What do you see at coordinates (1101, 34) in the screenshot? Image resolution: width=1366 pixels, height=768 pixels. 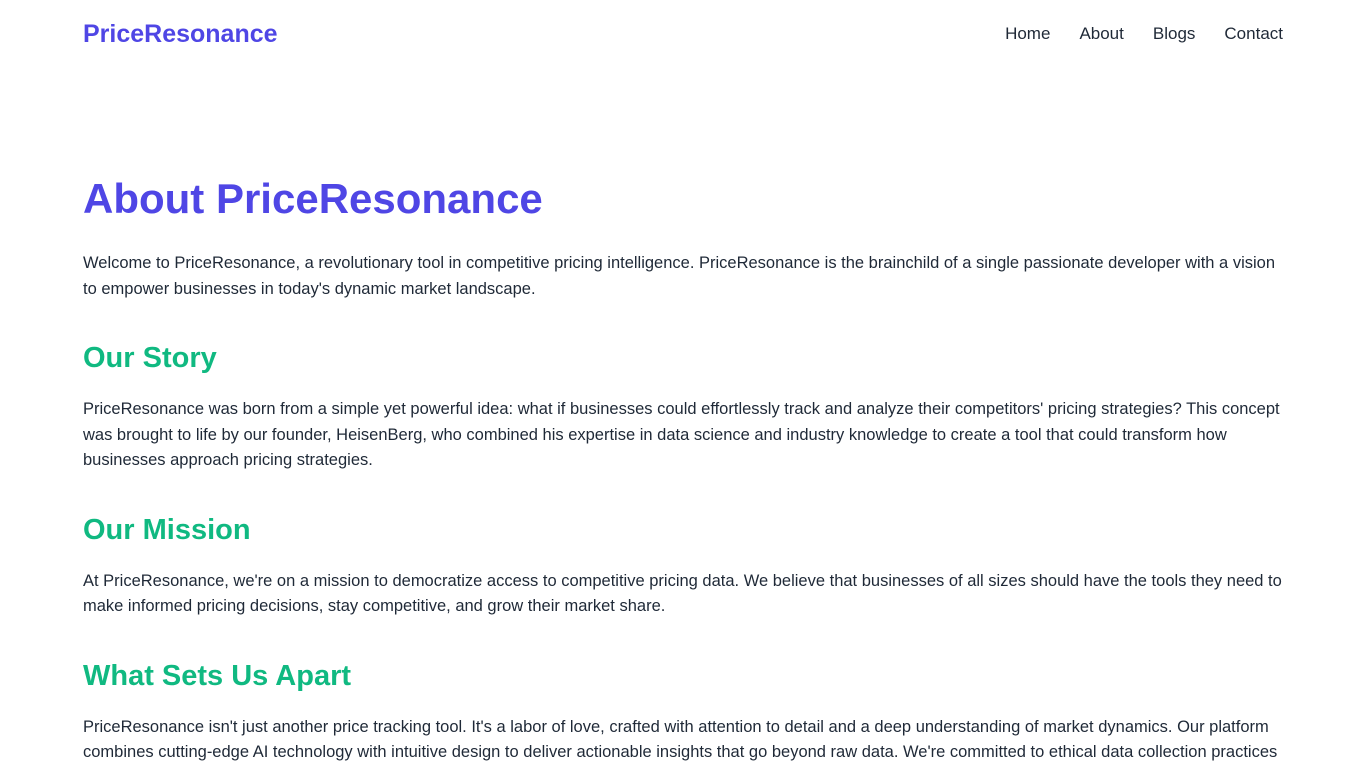 I see `nav-link-about: About` at bounding box center [1101, 34].